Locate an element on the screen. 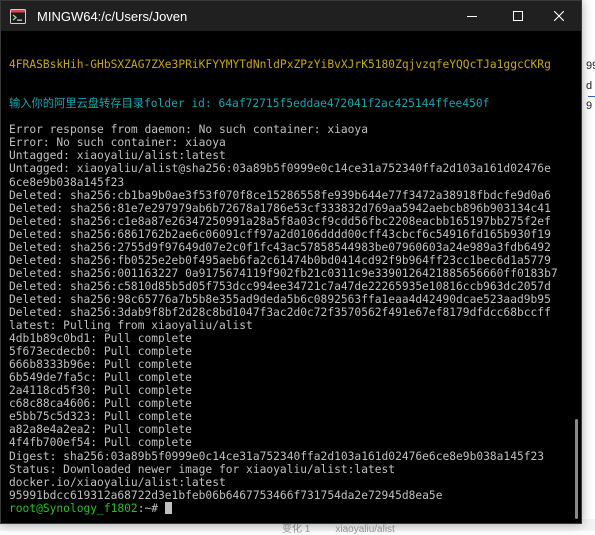  console-line: 2a4118cd5f30: Pull complete is located at coordinates (100, 391).